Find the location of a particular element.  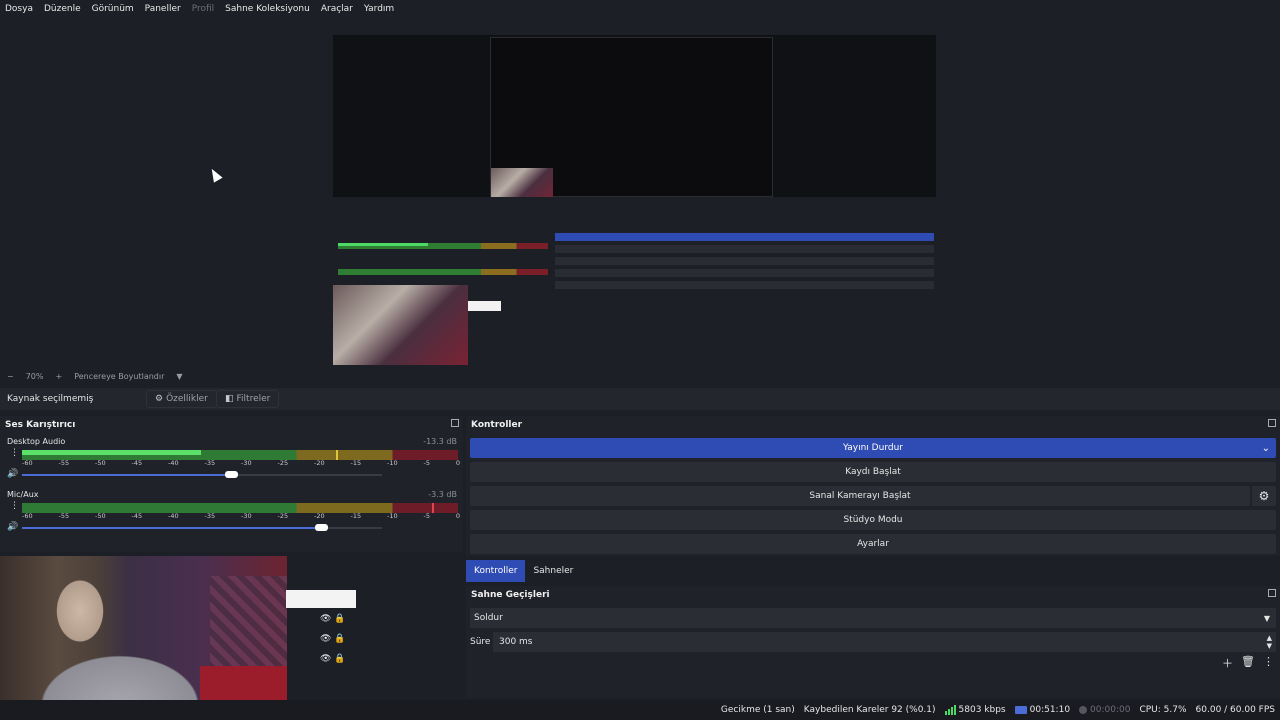

duration-label: Süre is located at coordinates (480, 642).